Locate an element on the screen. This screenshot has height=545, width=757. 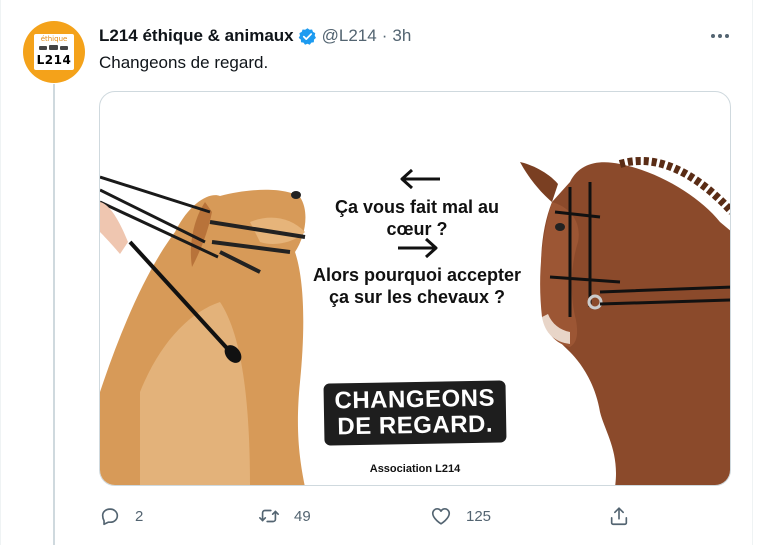
arrow-left-icon is located at coordinates (420, 179).